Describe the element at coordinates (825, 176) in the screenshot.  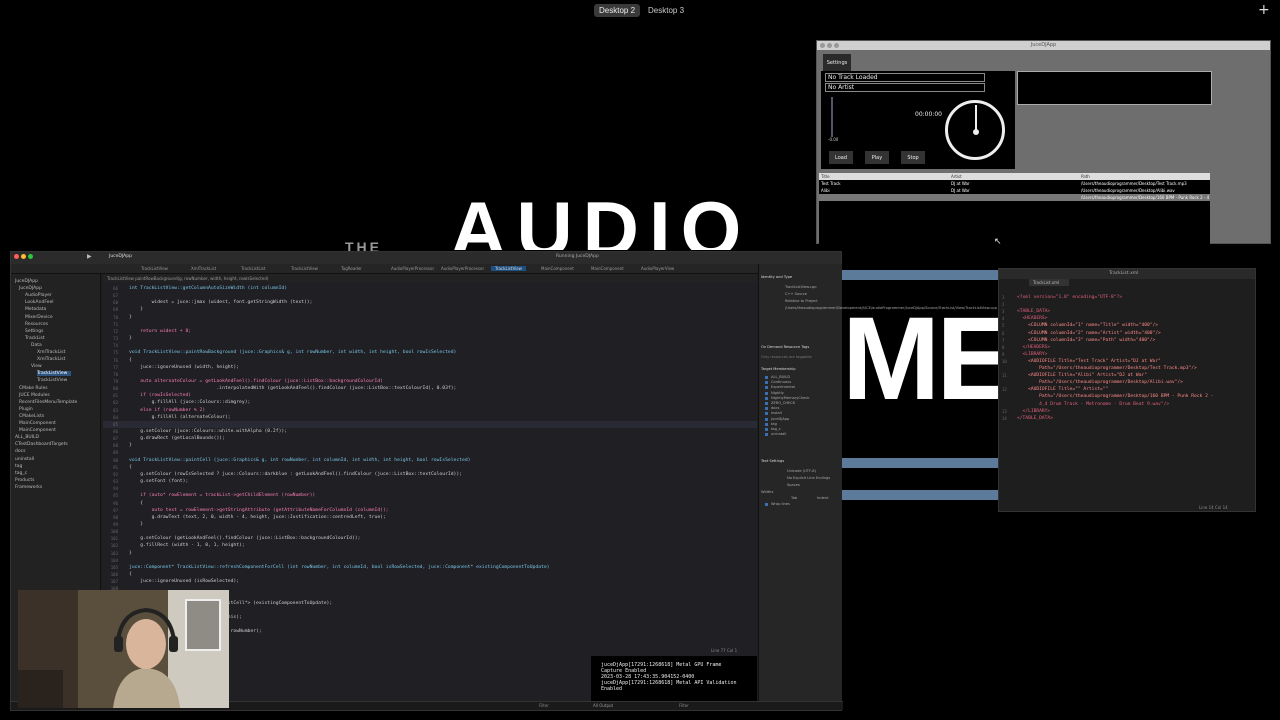
I see `column-header-title: Title` at that location.